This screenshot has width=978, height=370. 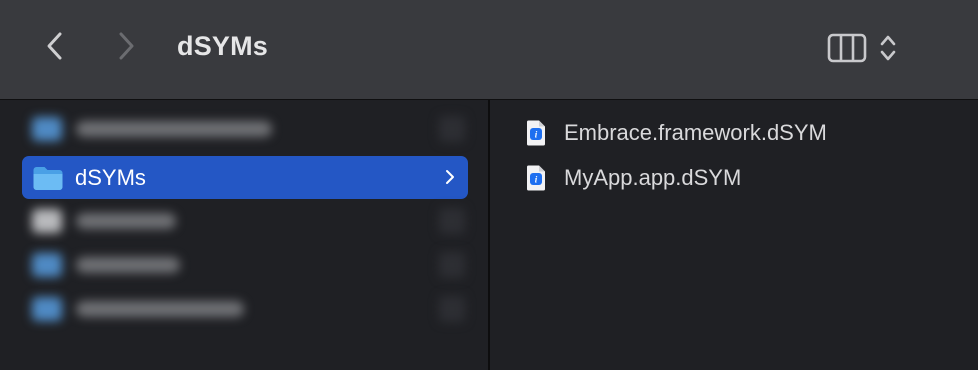 What do you see at coordinates (870, 48) in the screenshot?
I see `view-options-button` at bounding box center [870, 48].